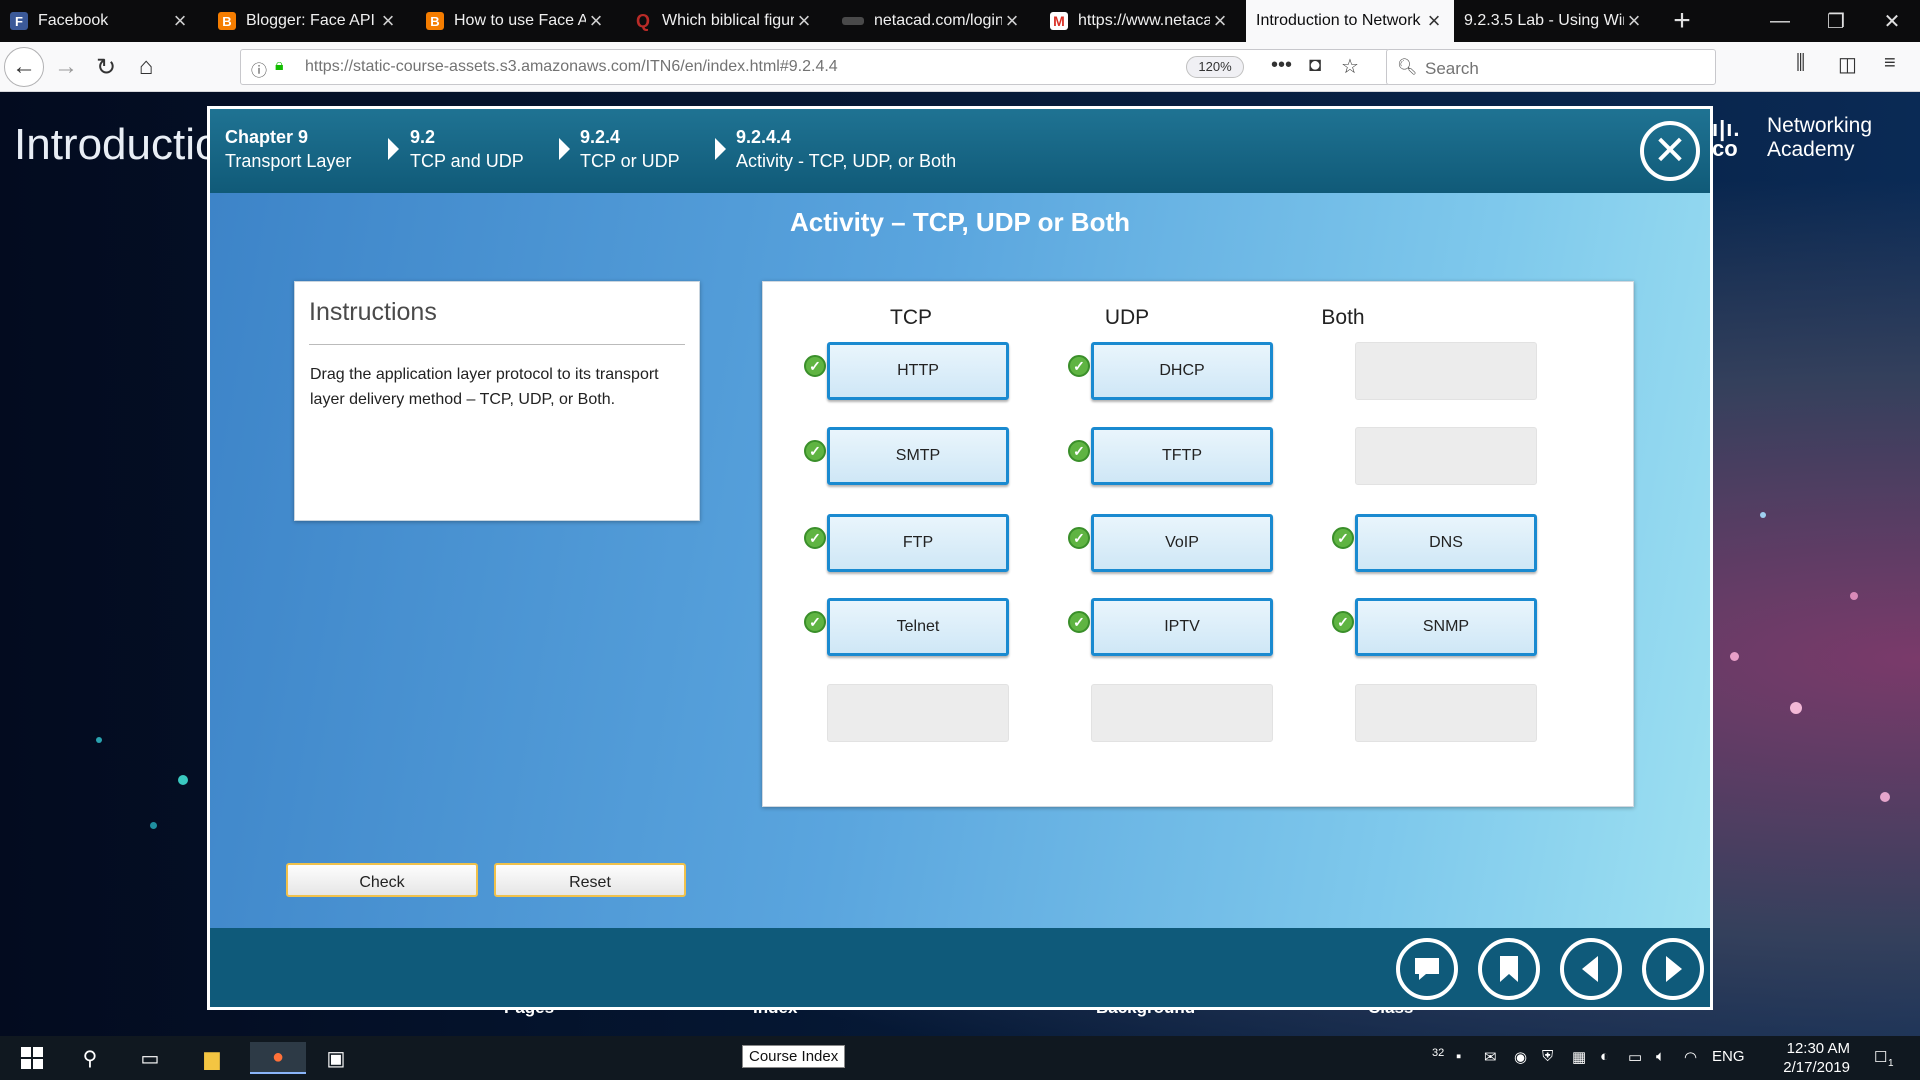 This screenshot has width=1920, height=1080. I want to click on home-button: ⌂, so click(146, 67).